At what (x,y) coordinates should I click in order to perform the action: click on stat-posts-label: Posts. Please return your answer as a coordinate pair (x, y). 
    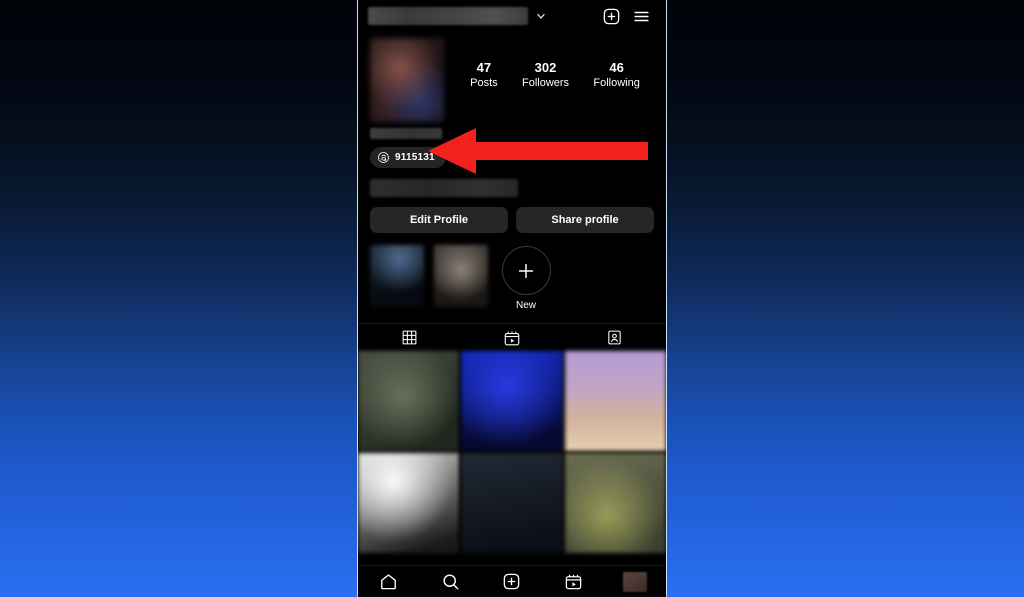
    Looking at the image, I should click on (484, 83).